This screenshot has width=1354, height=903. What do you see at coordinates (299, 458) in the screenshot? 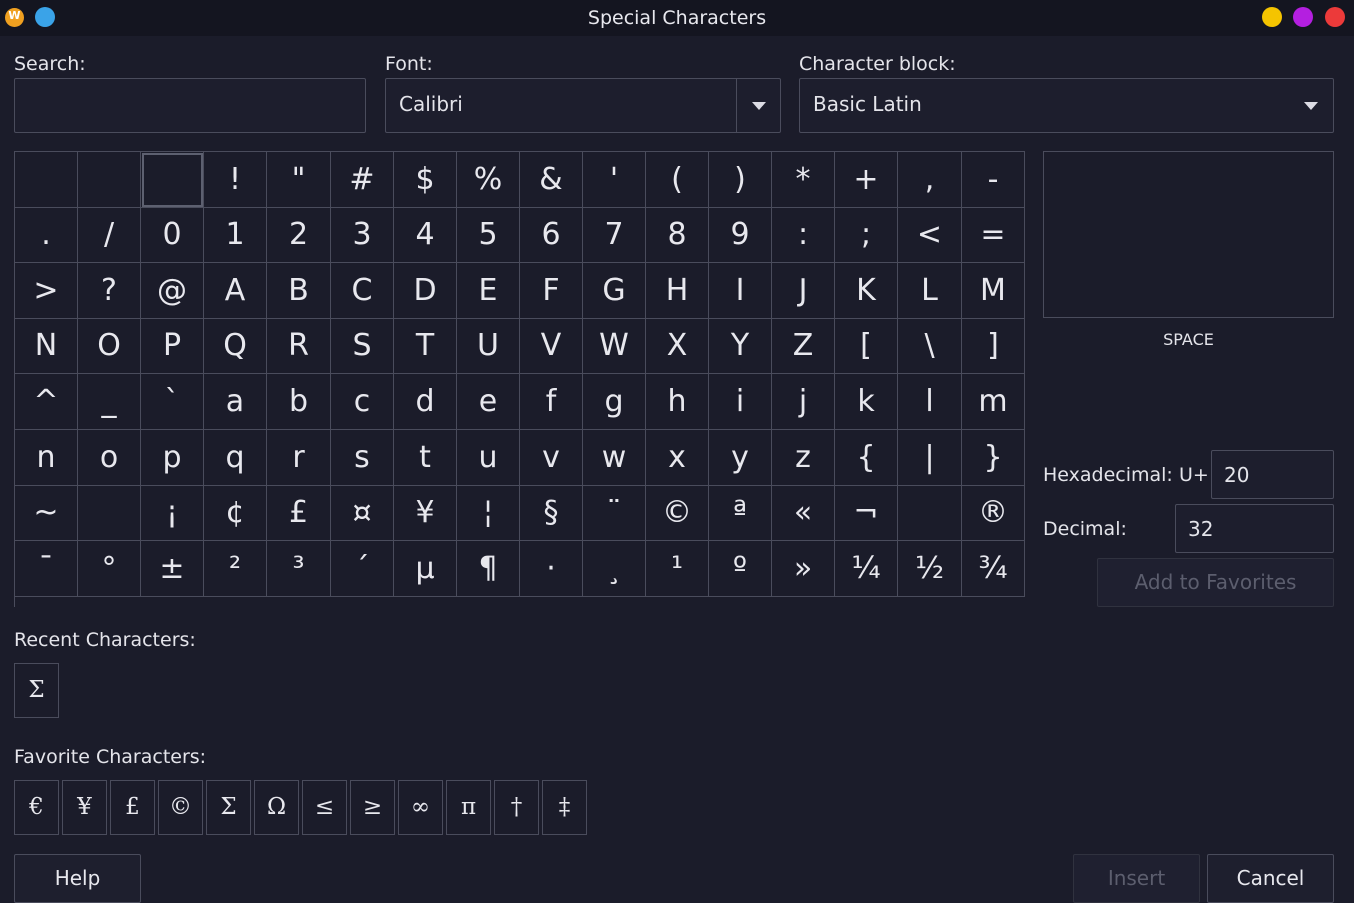
I see `char-cell: r` at bounding box center [299, 458].